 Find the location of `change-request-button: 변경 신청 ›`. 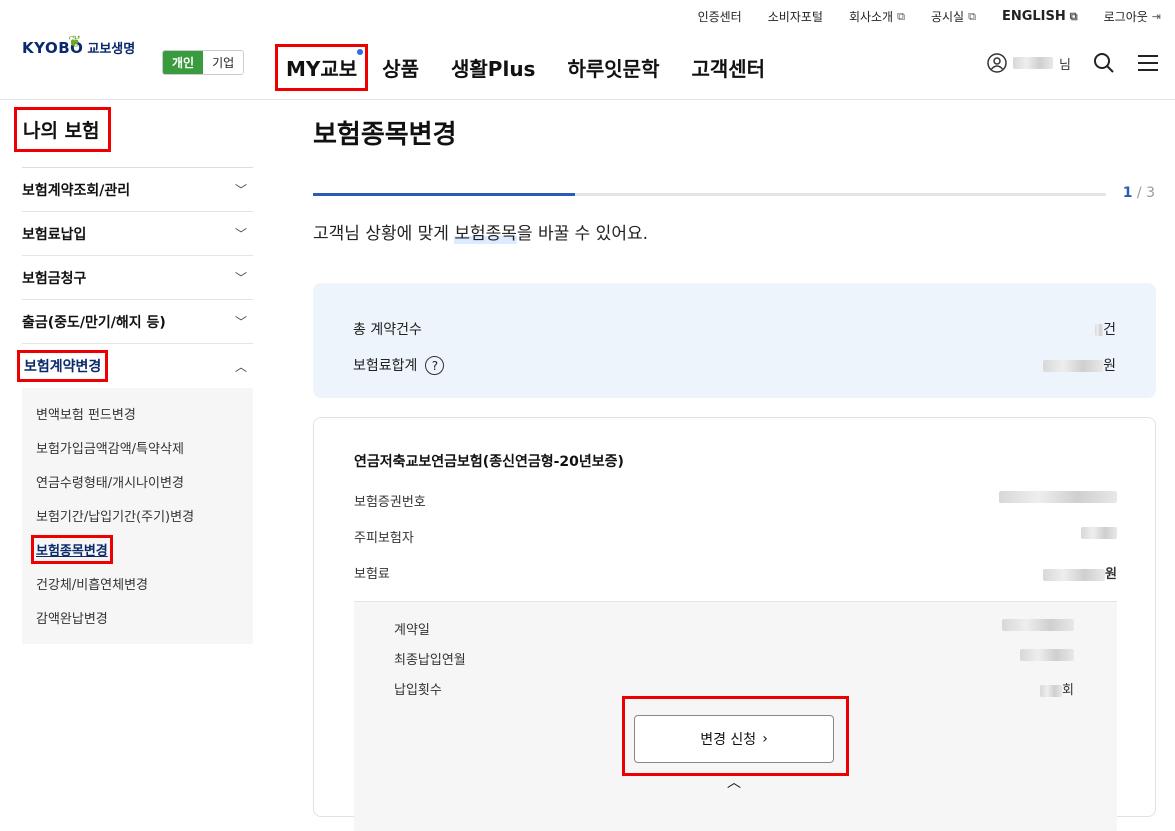

change-request-button: 변경 신청 › is located at coordinates (734, 739).